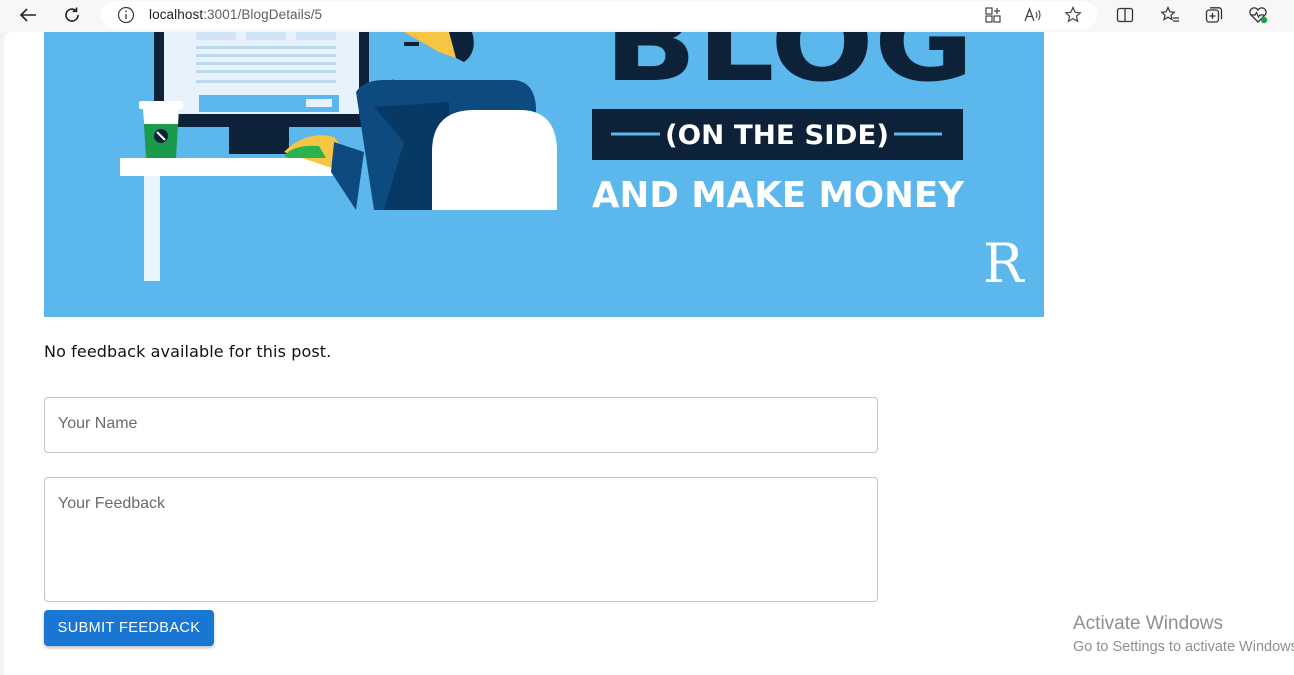 The width and height of the screenshot is (1294, 675). What do you see at coordinates (112, 503) in the screenshot?
I see `feedback-placeholder: Your Feedback` at bounding box center [112, 503].